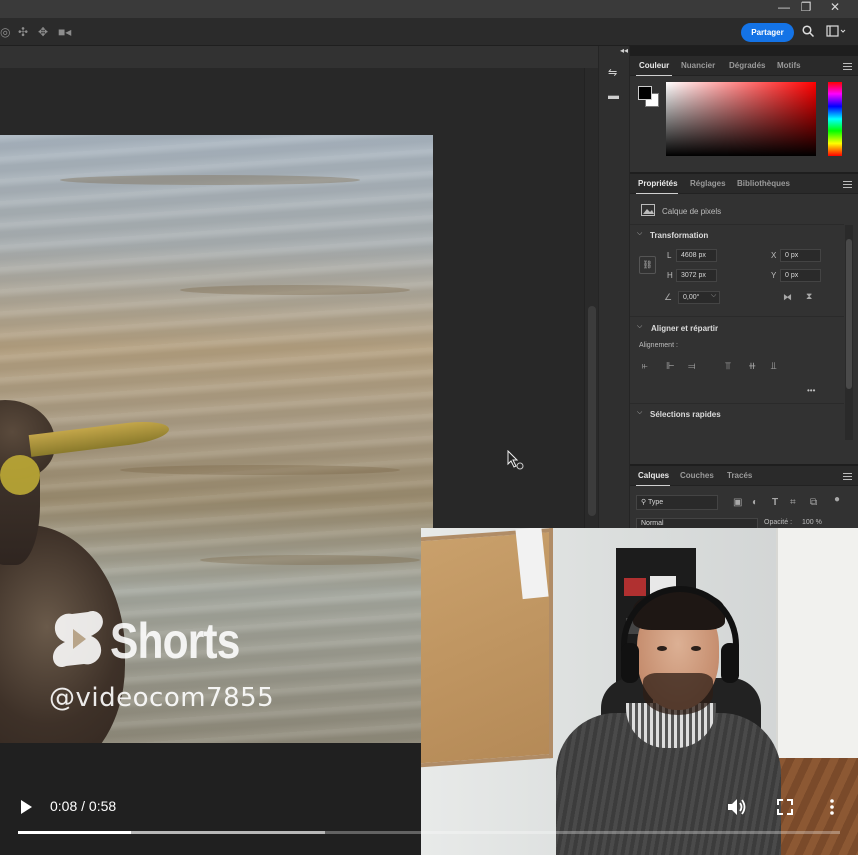  What do you see at coordinates (670, 366) in the screenshot?
I see `align-center-horizontal-icon: ⊩` at bounding box center [670, 366].